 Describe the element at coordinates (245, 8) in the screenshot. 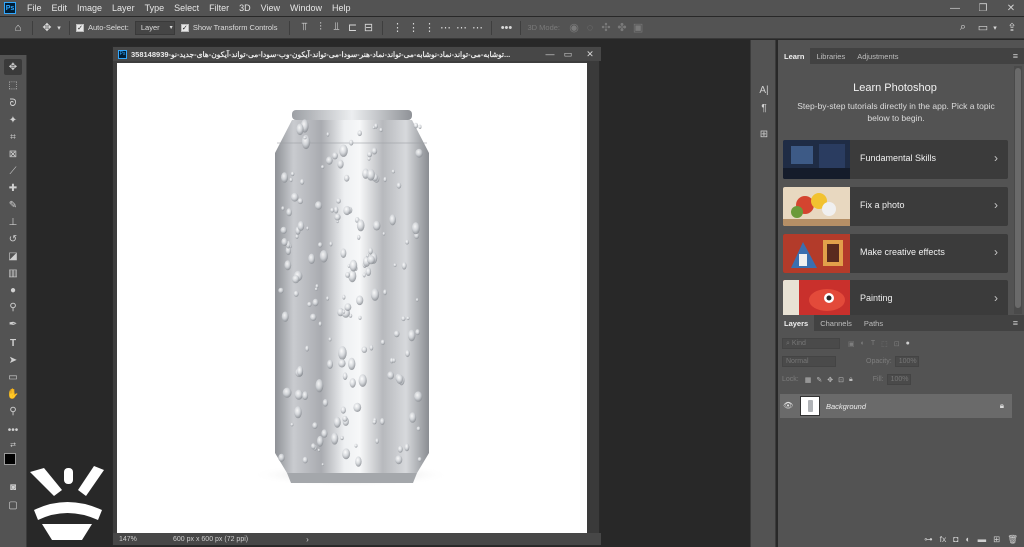

I see `menu-3d: 3D` at that location.